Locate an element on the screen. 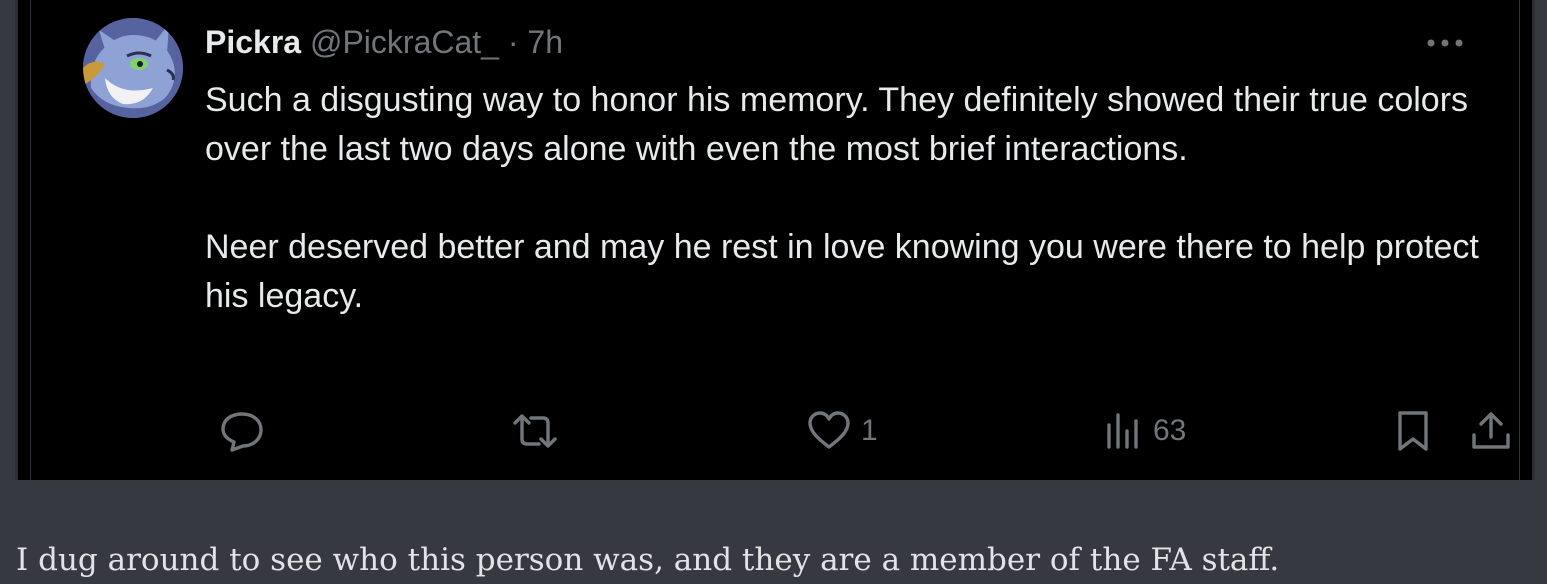  bookmark-button is located at coordinates (1413, 431).